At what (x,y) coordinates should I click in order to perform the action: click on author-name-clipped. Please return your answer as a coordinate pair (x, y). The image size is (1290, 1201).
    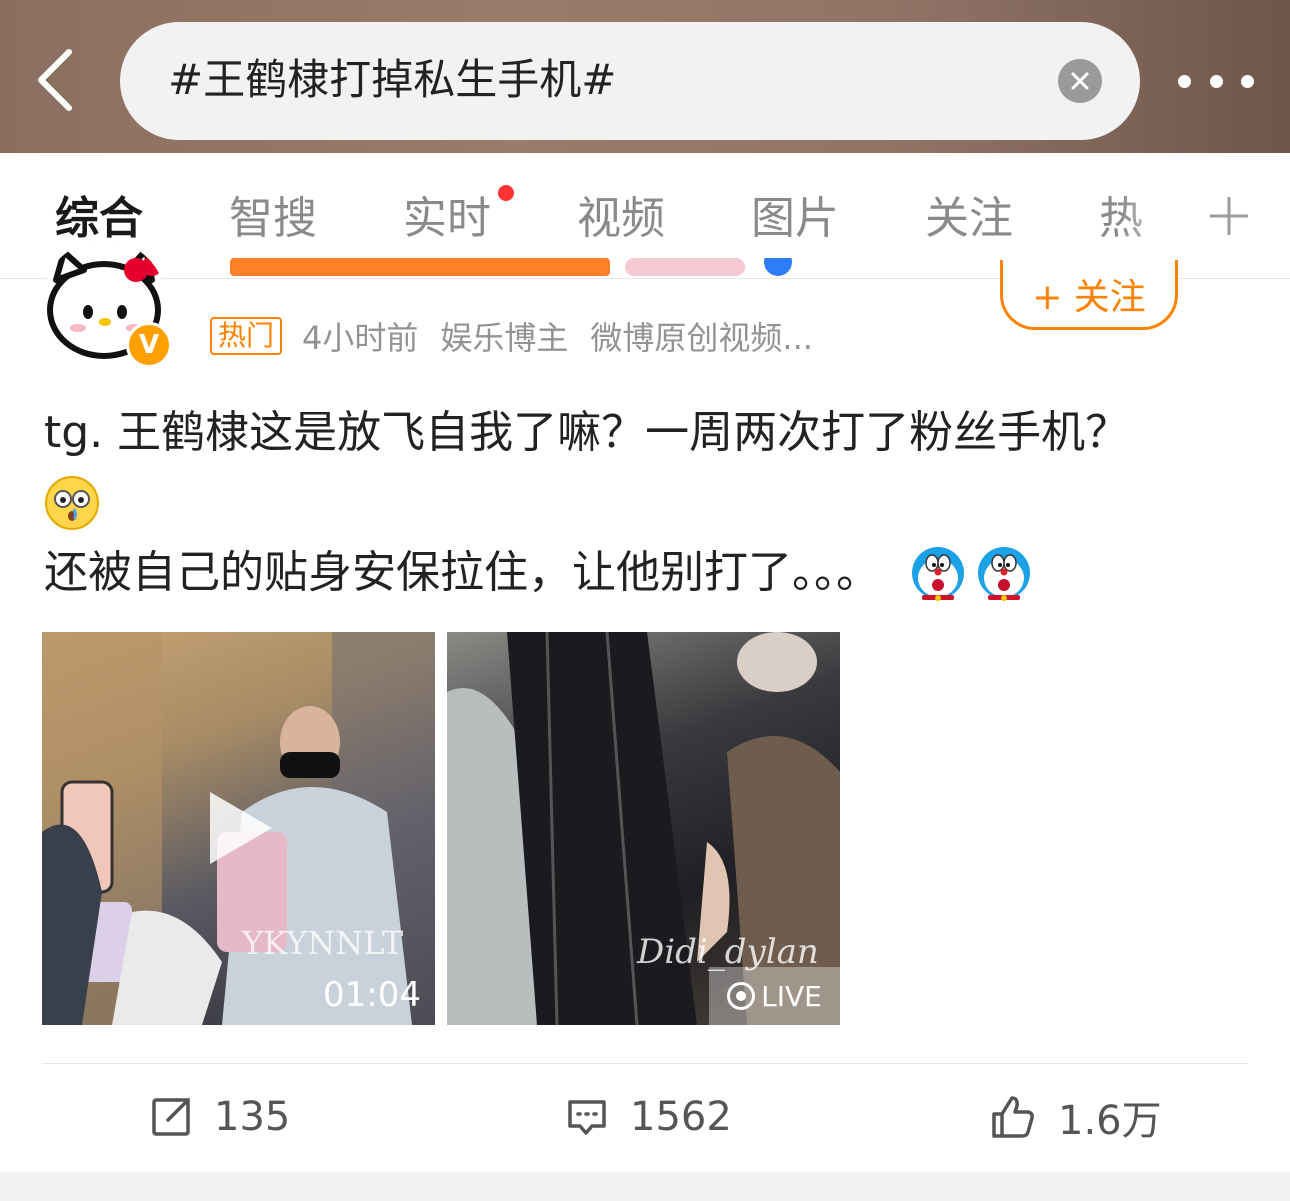
    Looking at the image, I should click on (510, 270).